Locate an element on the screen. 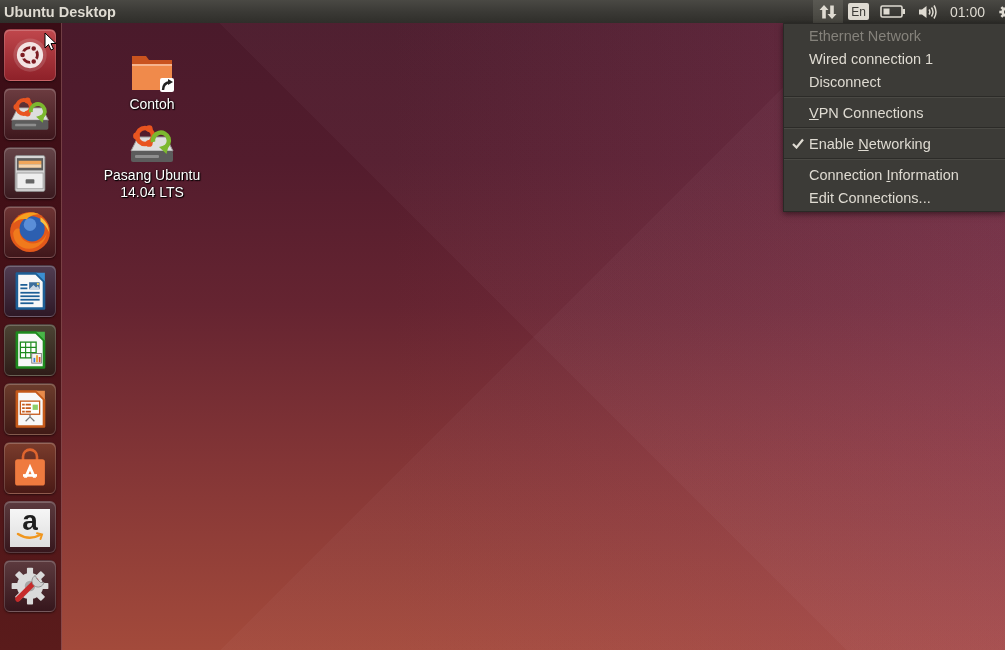 This screenshot has width=1005, height=650. menu-item: Connection Information is located at coordinates (894, 174).